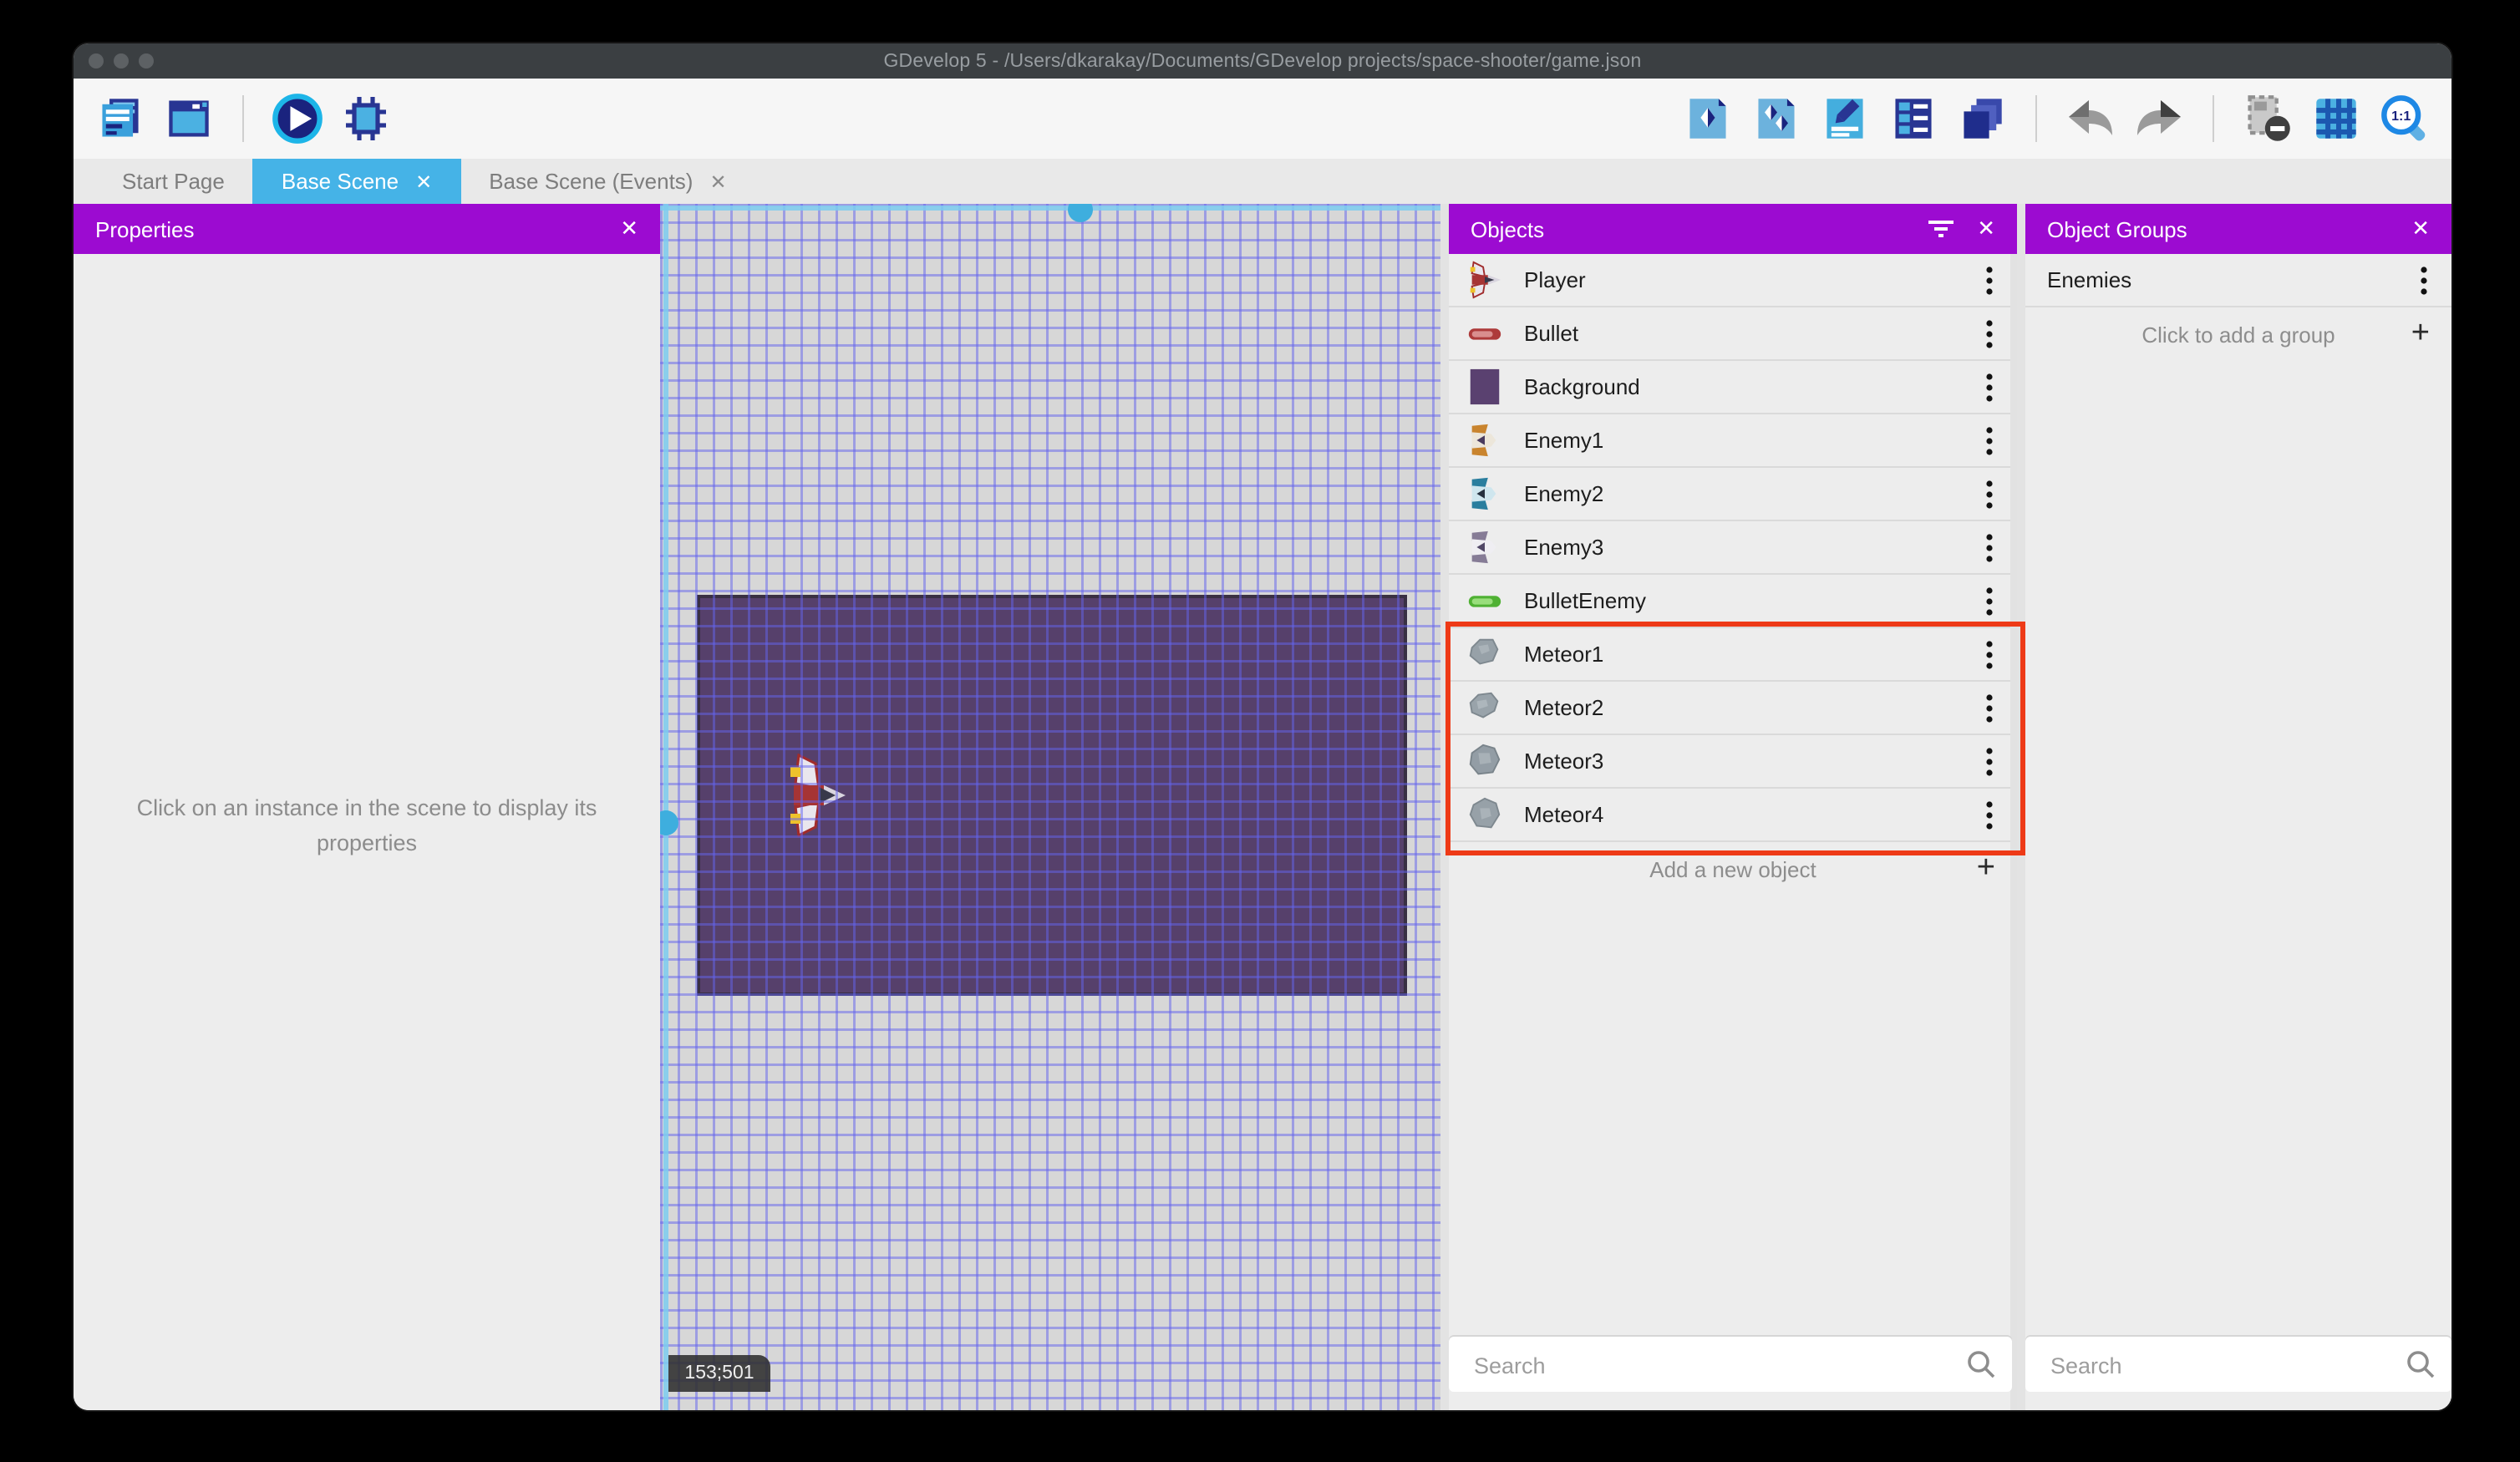  What do you see at coordinates (1733, 280) in the screenshot?
I see `object-row-player: Player` at bounding box center [1733, 280].